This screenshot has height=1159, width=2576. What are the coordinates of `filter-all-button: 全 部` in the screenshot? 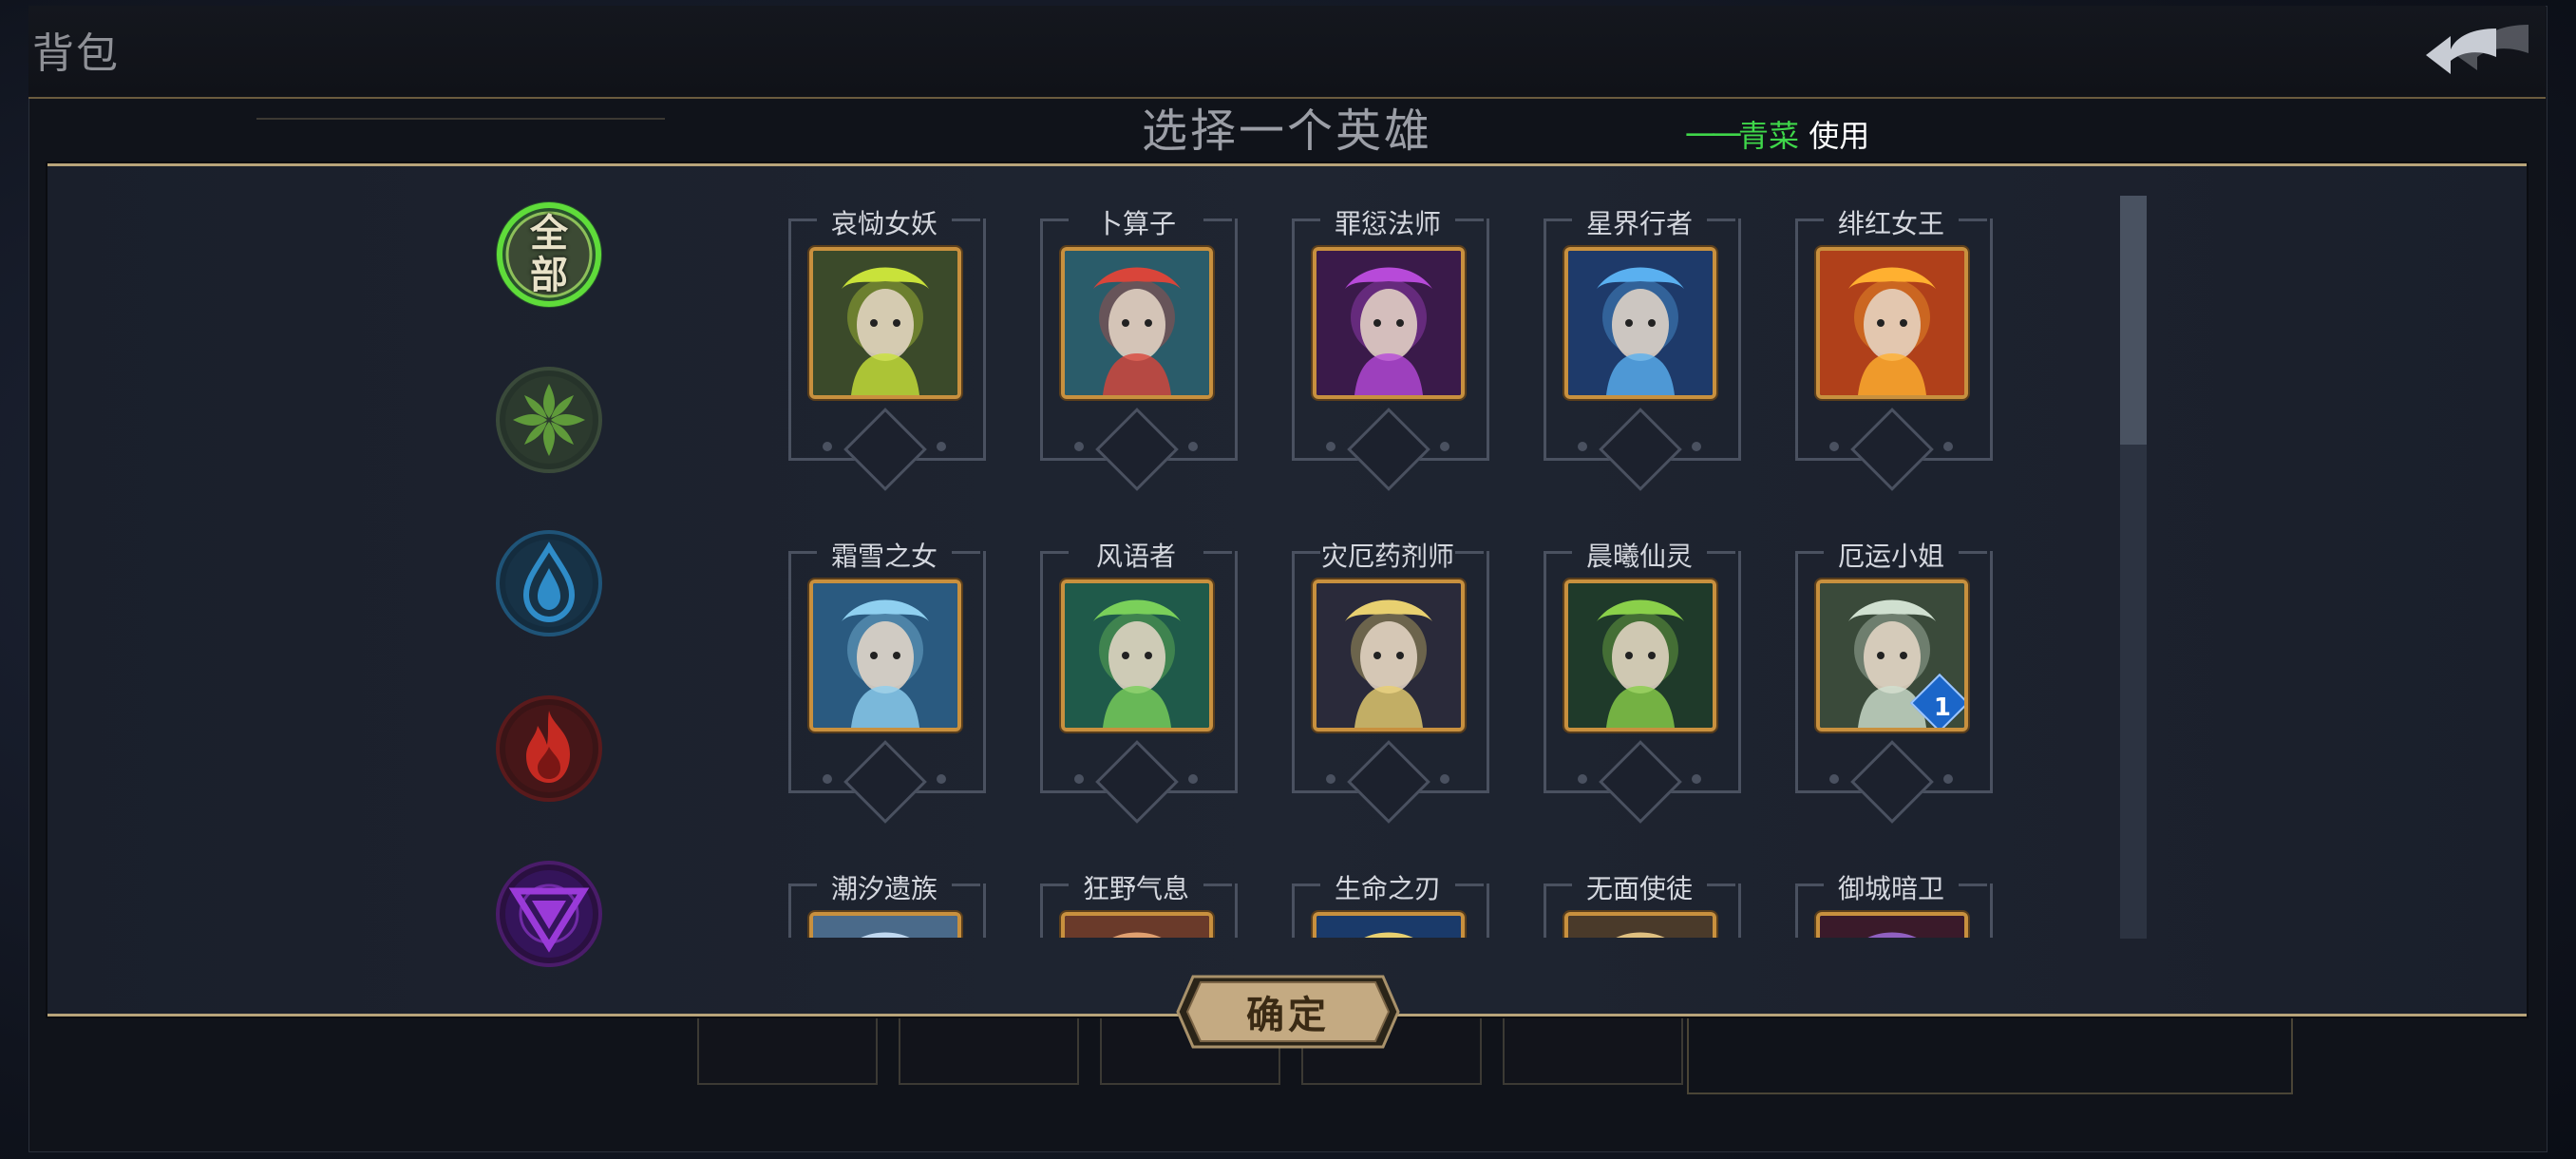 It's located at (549, 255).